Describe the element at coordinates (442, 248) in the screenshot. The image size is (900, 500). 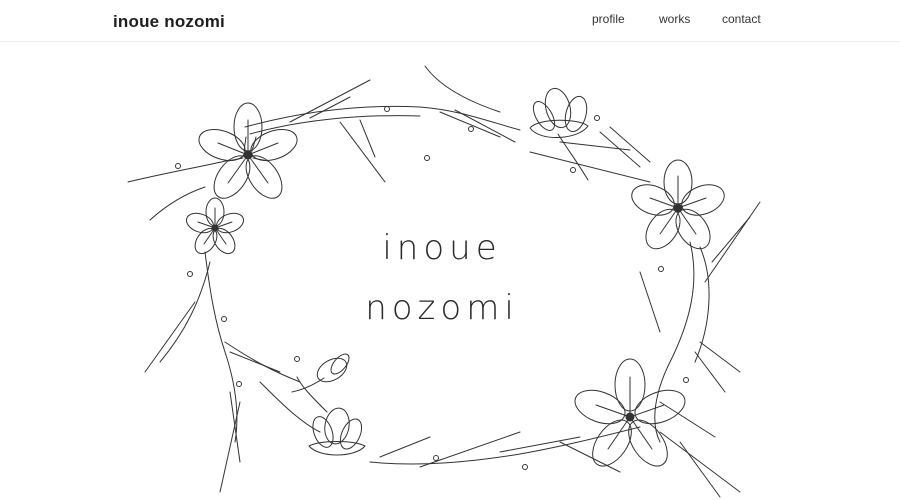
I see `hero-title-line1: inoue` at that location.